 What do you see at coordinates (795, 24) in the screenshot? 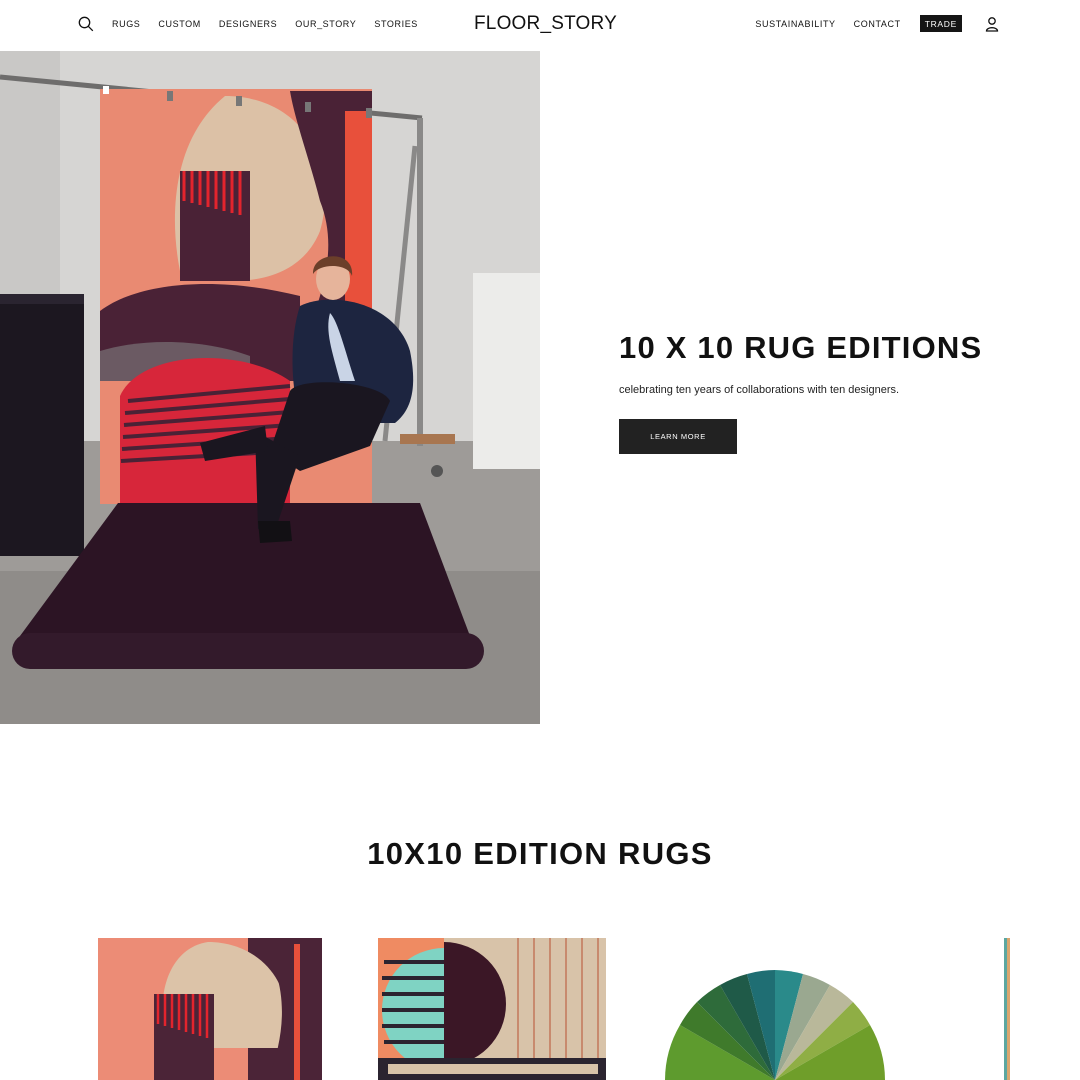
I see `nav-sustainability: SUSTAINABILITY` at bounding box center [795, 24].